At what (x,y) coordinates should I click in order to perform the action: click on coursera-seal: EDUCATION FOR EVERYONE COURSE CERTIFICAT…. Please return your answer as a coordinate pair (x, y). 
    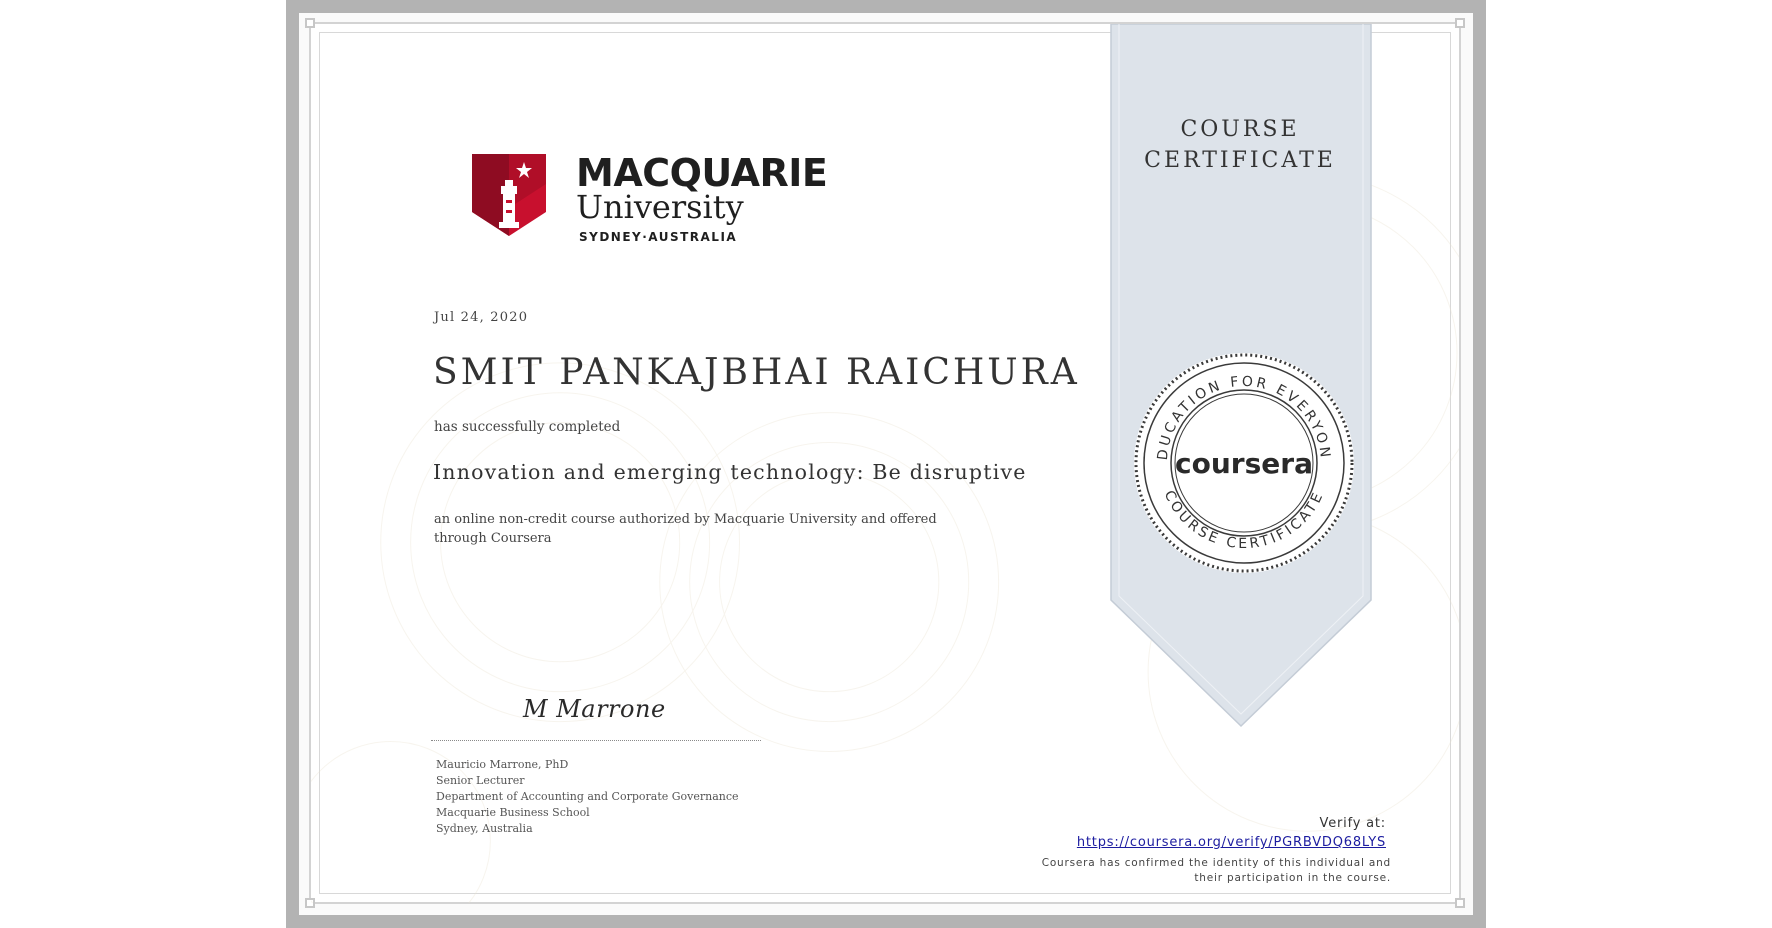
    Looking at the image, I should click on (1241, 460).